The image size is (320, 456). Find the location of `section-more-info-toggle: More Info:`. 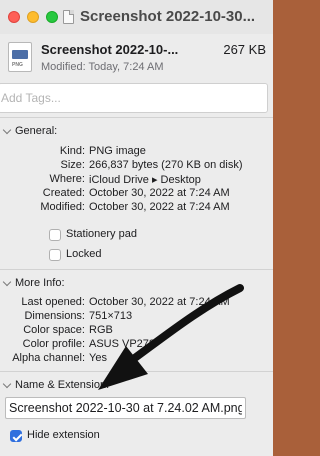

section-more-info-toggle: More Info: is located at coordinates (33, 283).